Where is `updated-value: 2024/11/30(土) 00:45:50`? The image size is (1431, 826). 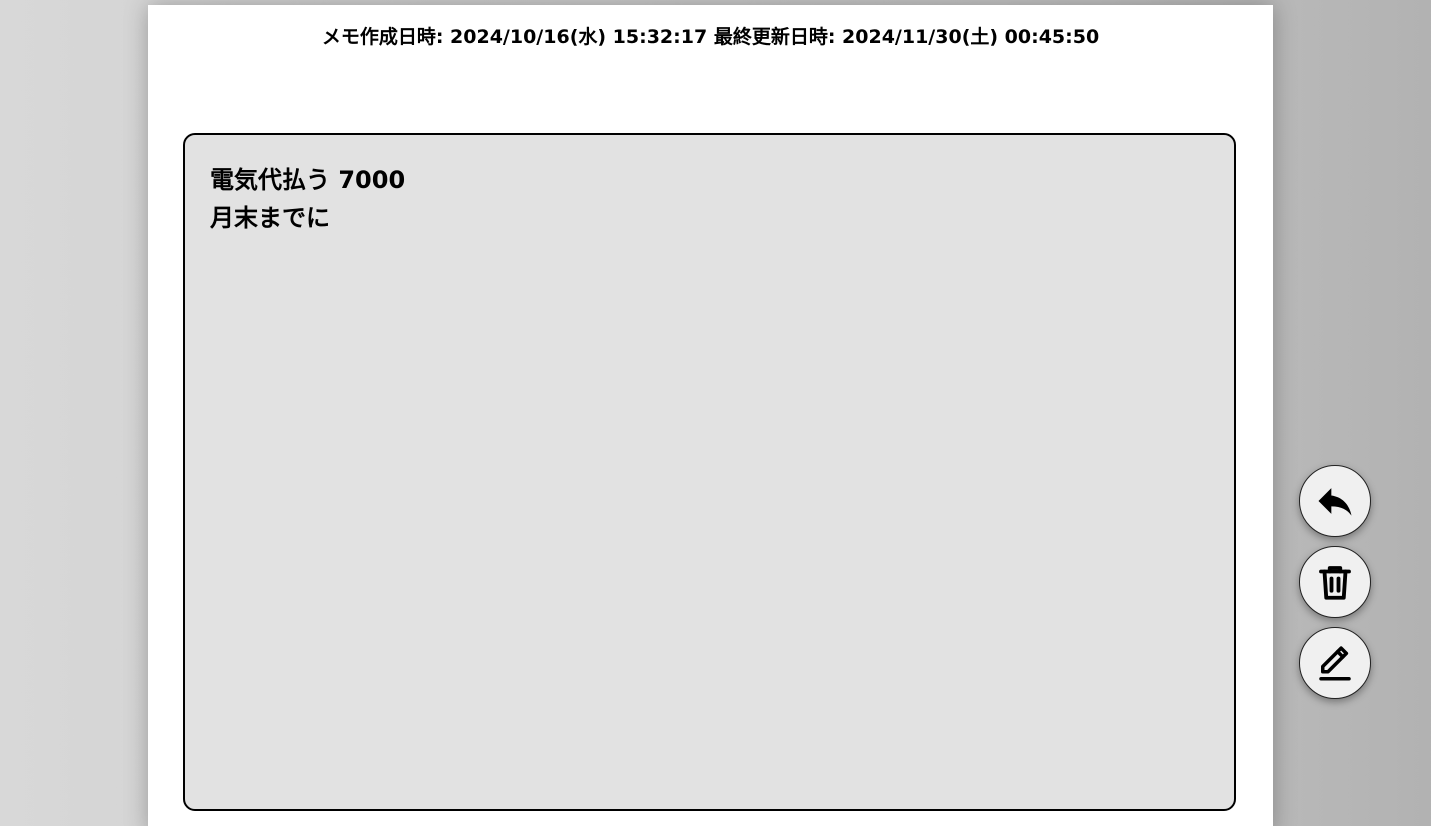
updated-value: 2024/11/30(土) 00:45:50 is located at coordinates (971, 37).